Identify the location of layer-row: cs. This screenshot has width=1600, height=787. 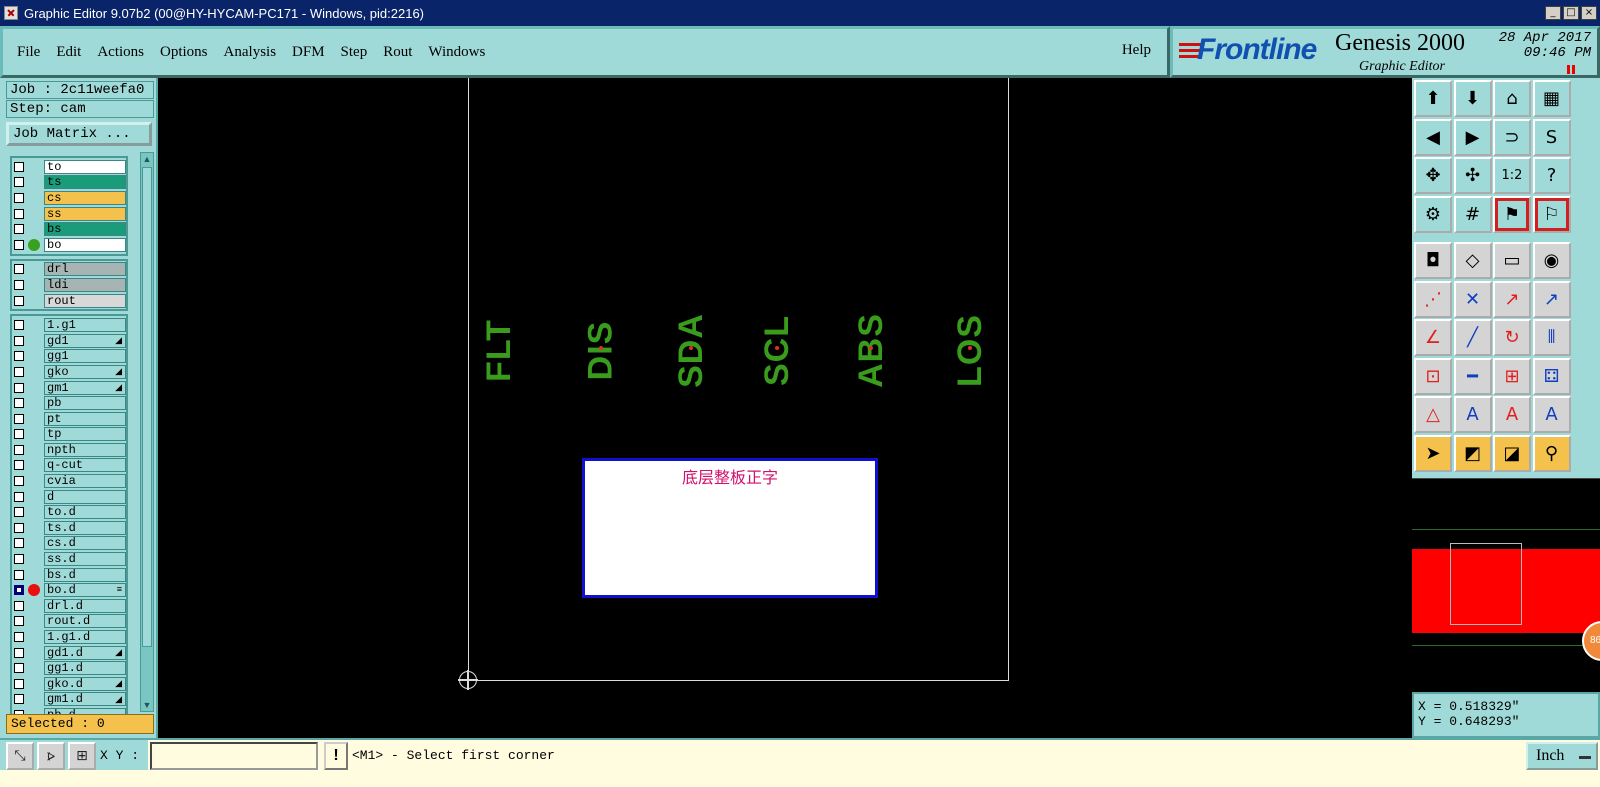
(69, 198).